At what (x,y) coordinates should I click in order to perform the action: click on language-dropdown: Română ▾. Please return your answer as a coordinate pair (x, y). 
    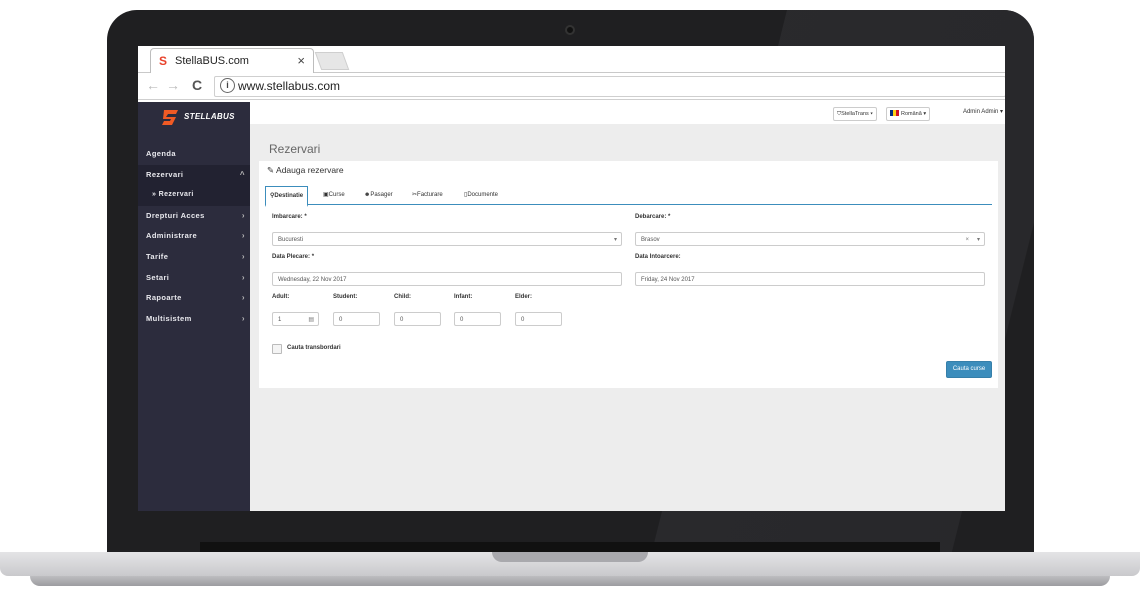
    Looking at the image, I should click on (908, 114).